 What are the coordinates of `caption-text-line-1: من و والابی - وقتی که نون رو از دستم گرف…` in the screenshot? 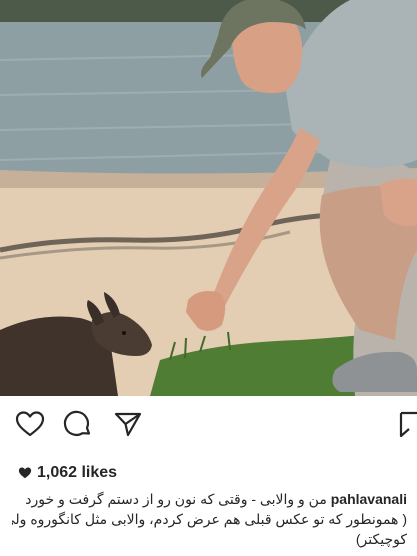 It's located at (176, 499).